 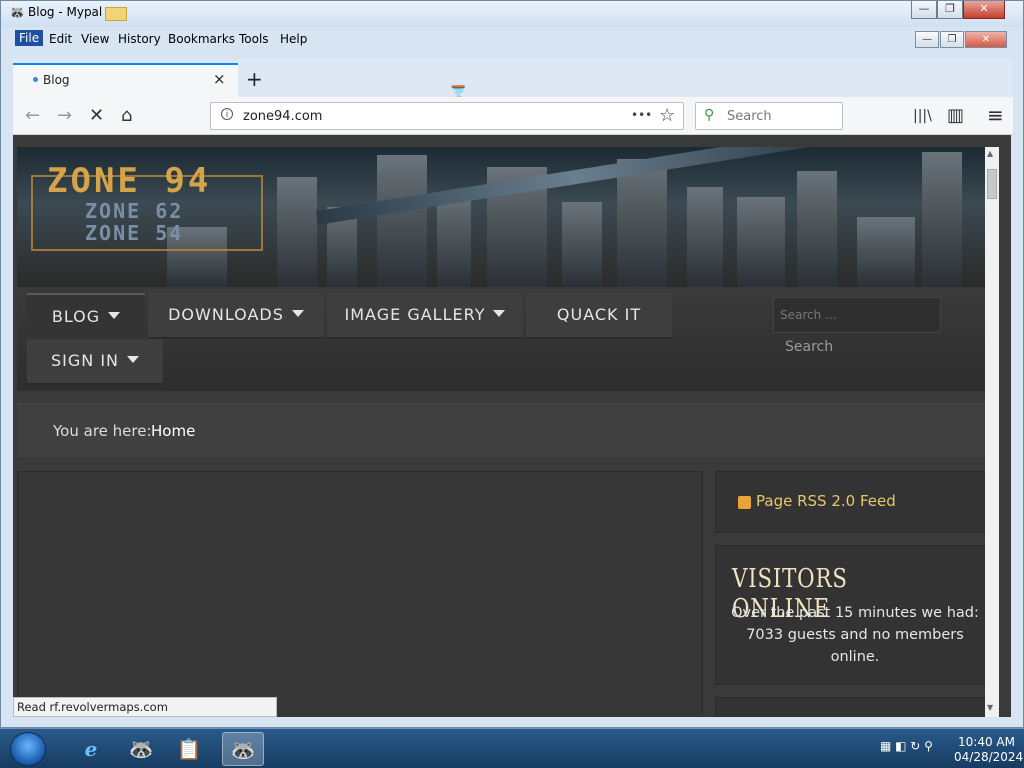 What do you see at coordinates (76, 316) in the screenshot?
I see `site-menu-blog-label: BLOG` at bounding box center [76, 316].